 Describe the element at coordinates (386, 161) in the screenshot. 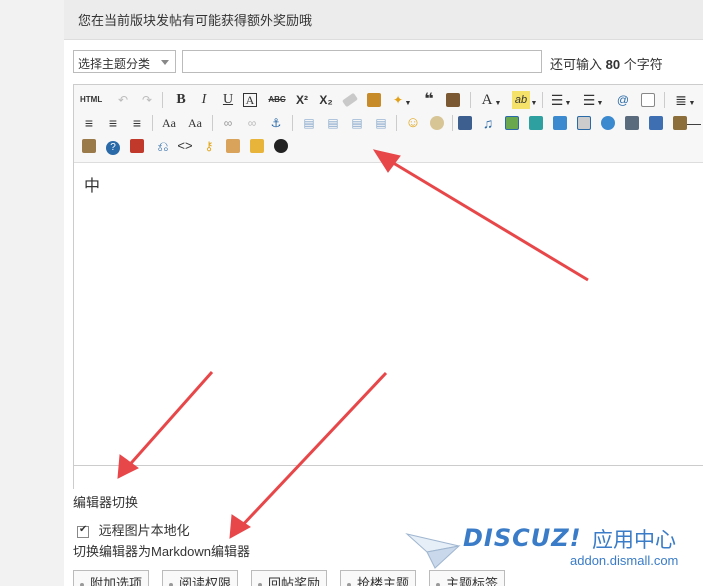

I see `arrow-head` at that location.